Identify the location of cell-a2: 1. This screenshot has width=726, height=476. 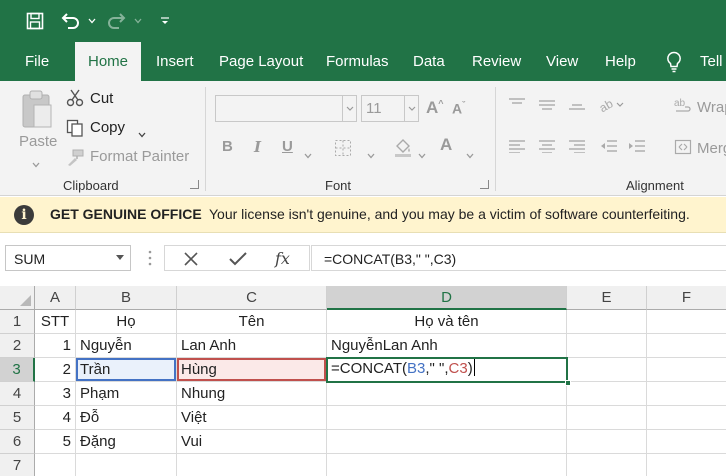
(55, 346).